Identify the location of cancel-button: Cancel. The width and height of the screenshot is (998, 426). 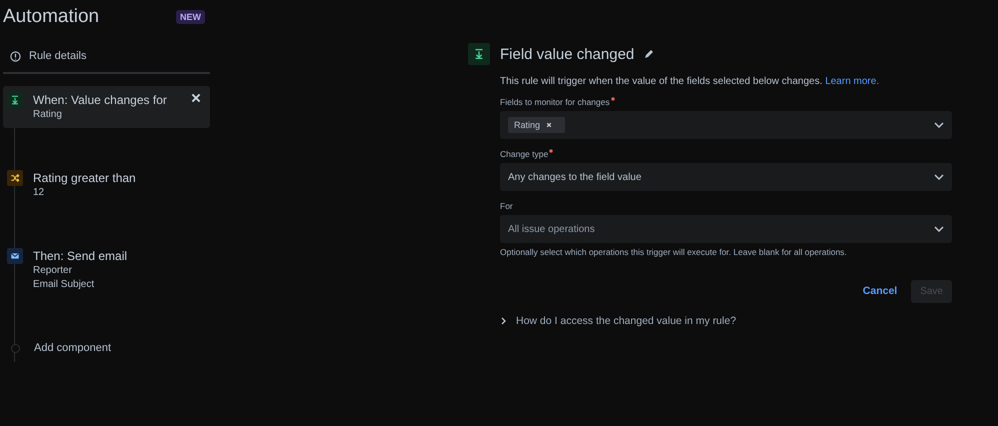
(880, 291).